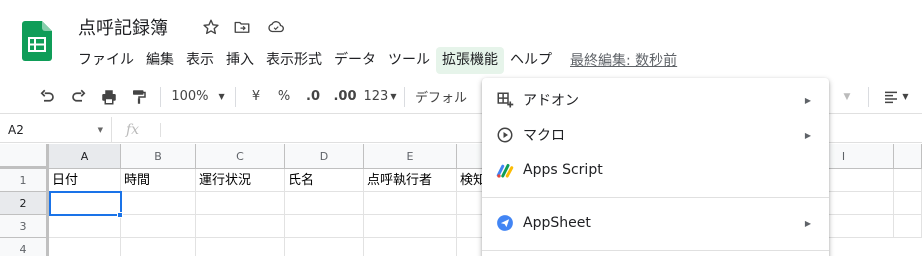 The height and width of the screenshot is (256, 922). I want to click on zoom-select: 100% ▼, so click(198, 97).